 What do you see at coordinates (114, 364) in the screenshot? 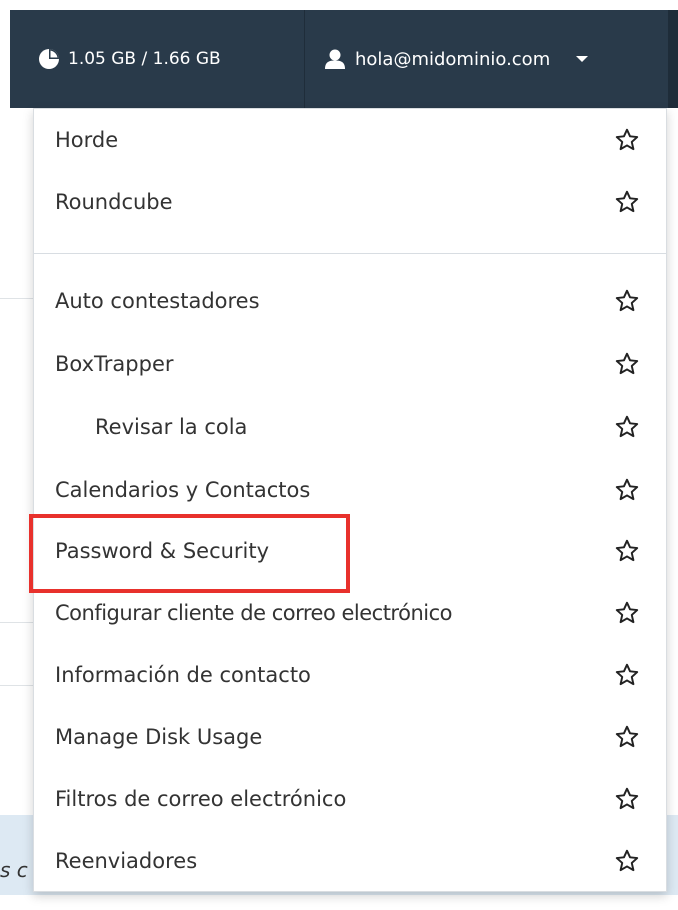
I see `menu-item-label: BoxTrapper` at bounding box center [114, 364].